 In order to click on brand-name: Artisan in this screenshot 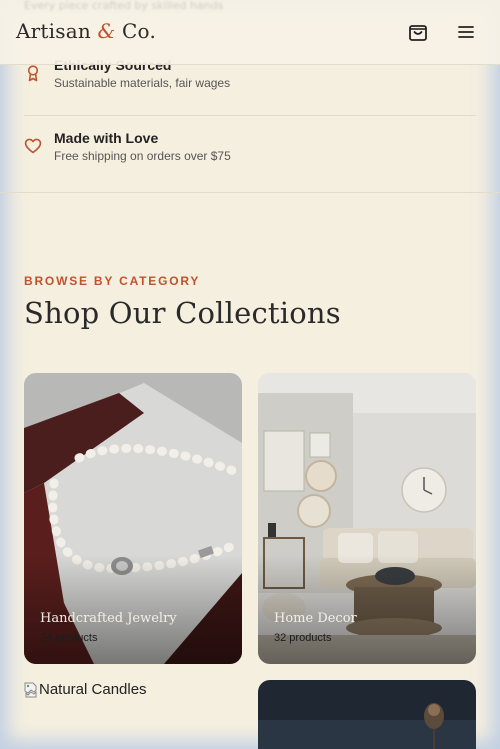, I will do `click(53, 31)`.